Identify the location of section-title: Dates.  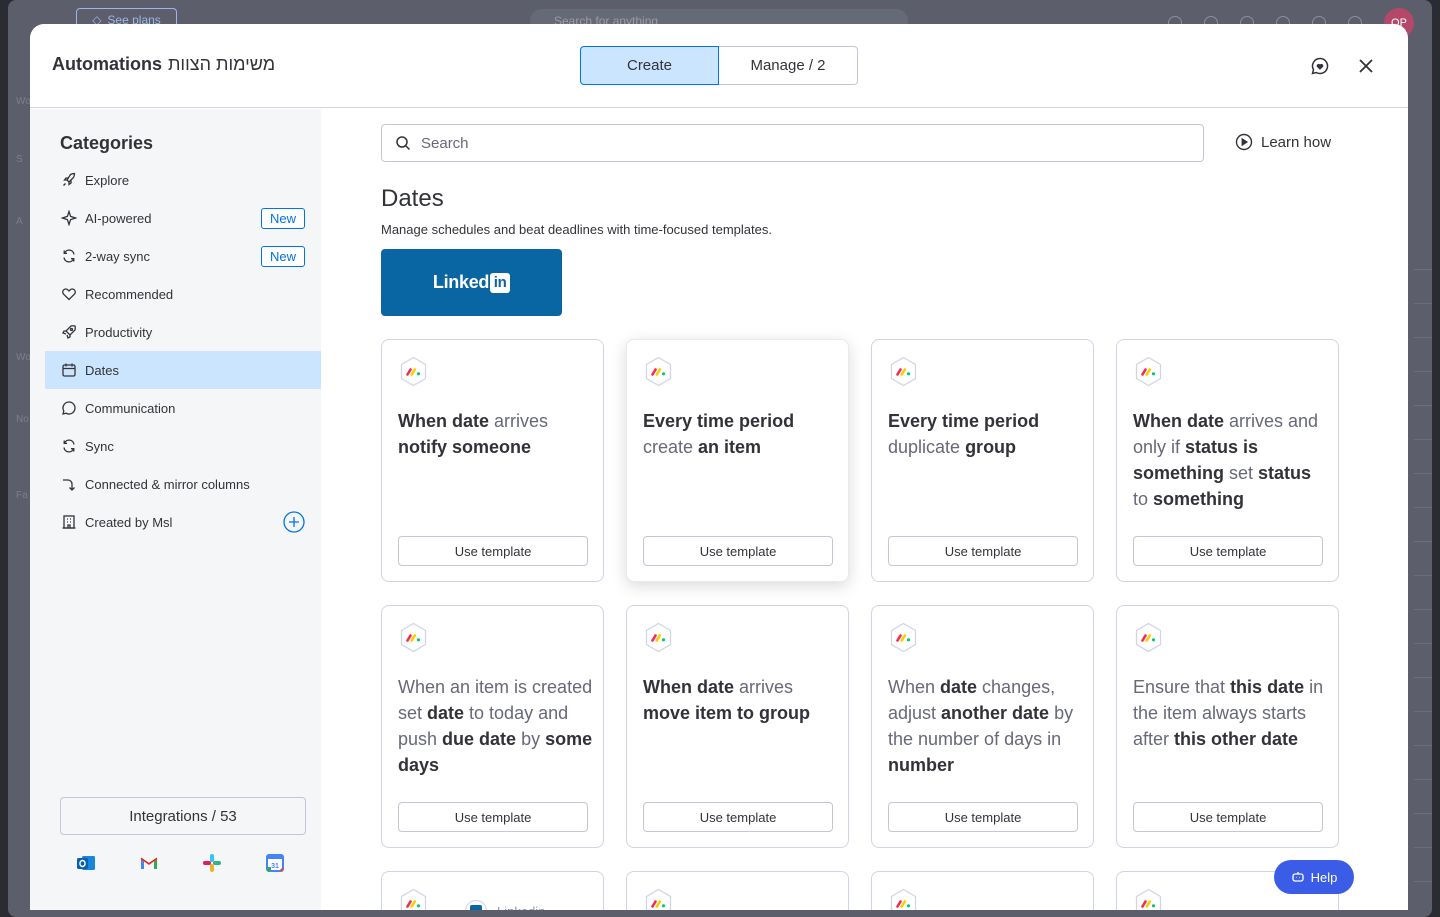
(412, 198).